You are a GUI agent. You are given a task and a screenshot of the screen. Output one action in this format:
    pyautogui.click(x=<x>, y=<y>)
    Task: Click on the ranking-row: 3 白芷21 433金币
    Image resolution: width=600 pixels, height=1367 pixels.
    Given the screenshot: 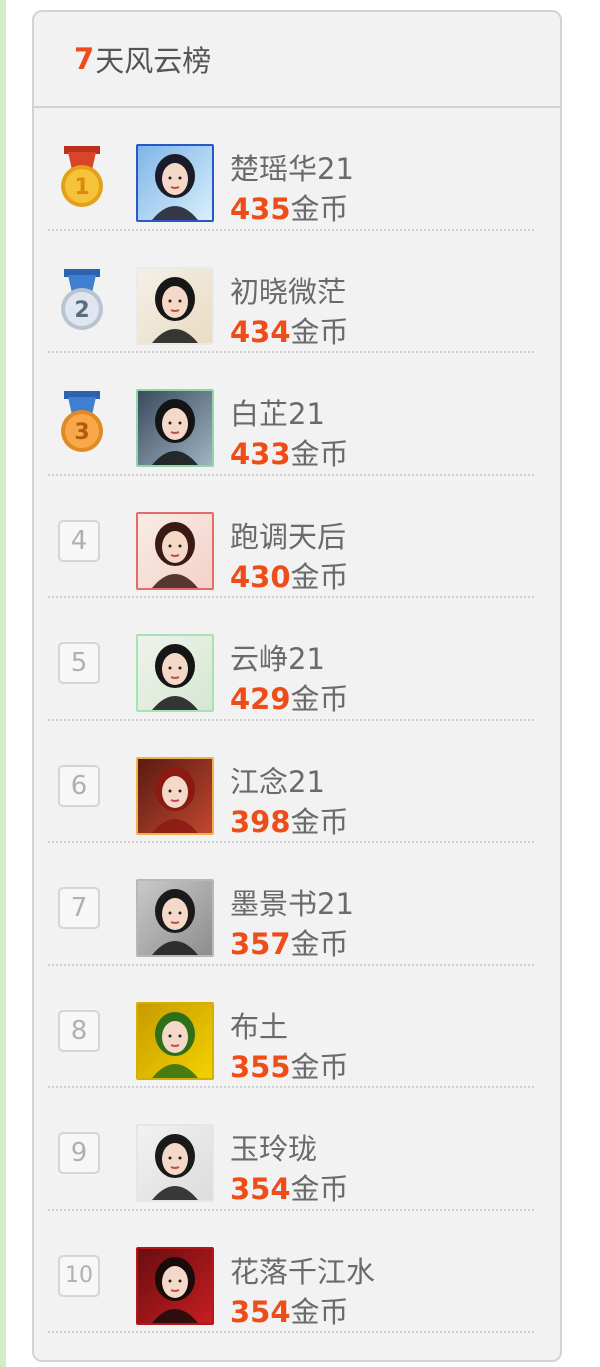 What is the action you would take?
    pyautogui.click(x=297, y=414)
    